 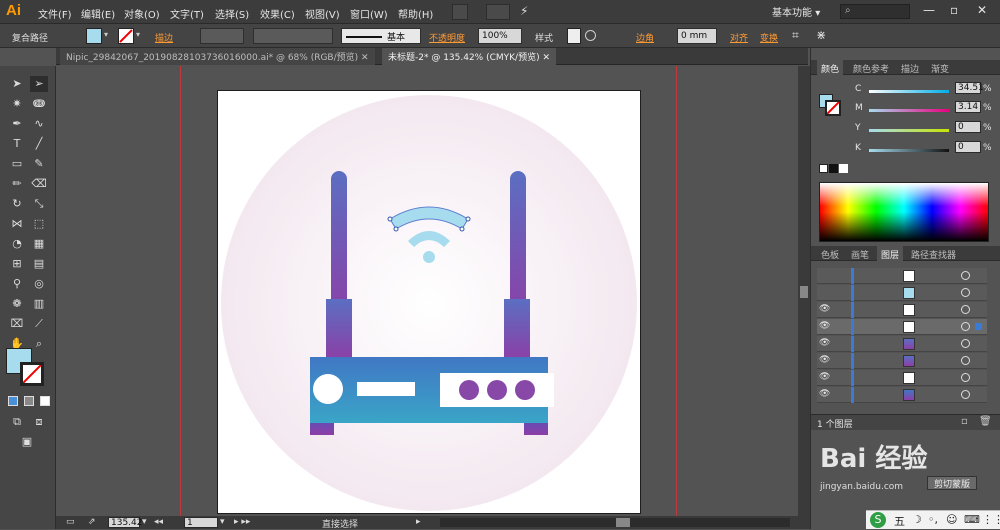 What do you see at coordinates (39, 324) in the screenshot?
I see `slice-tool-icon: ⟋` at bounding box center [39, 324].